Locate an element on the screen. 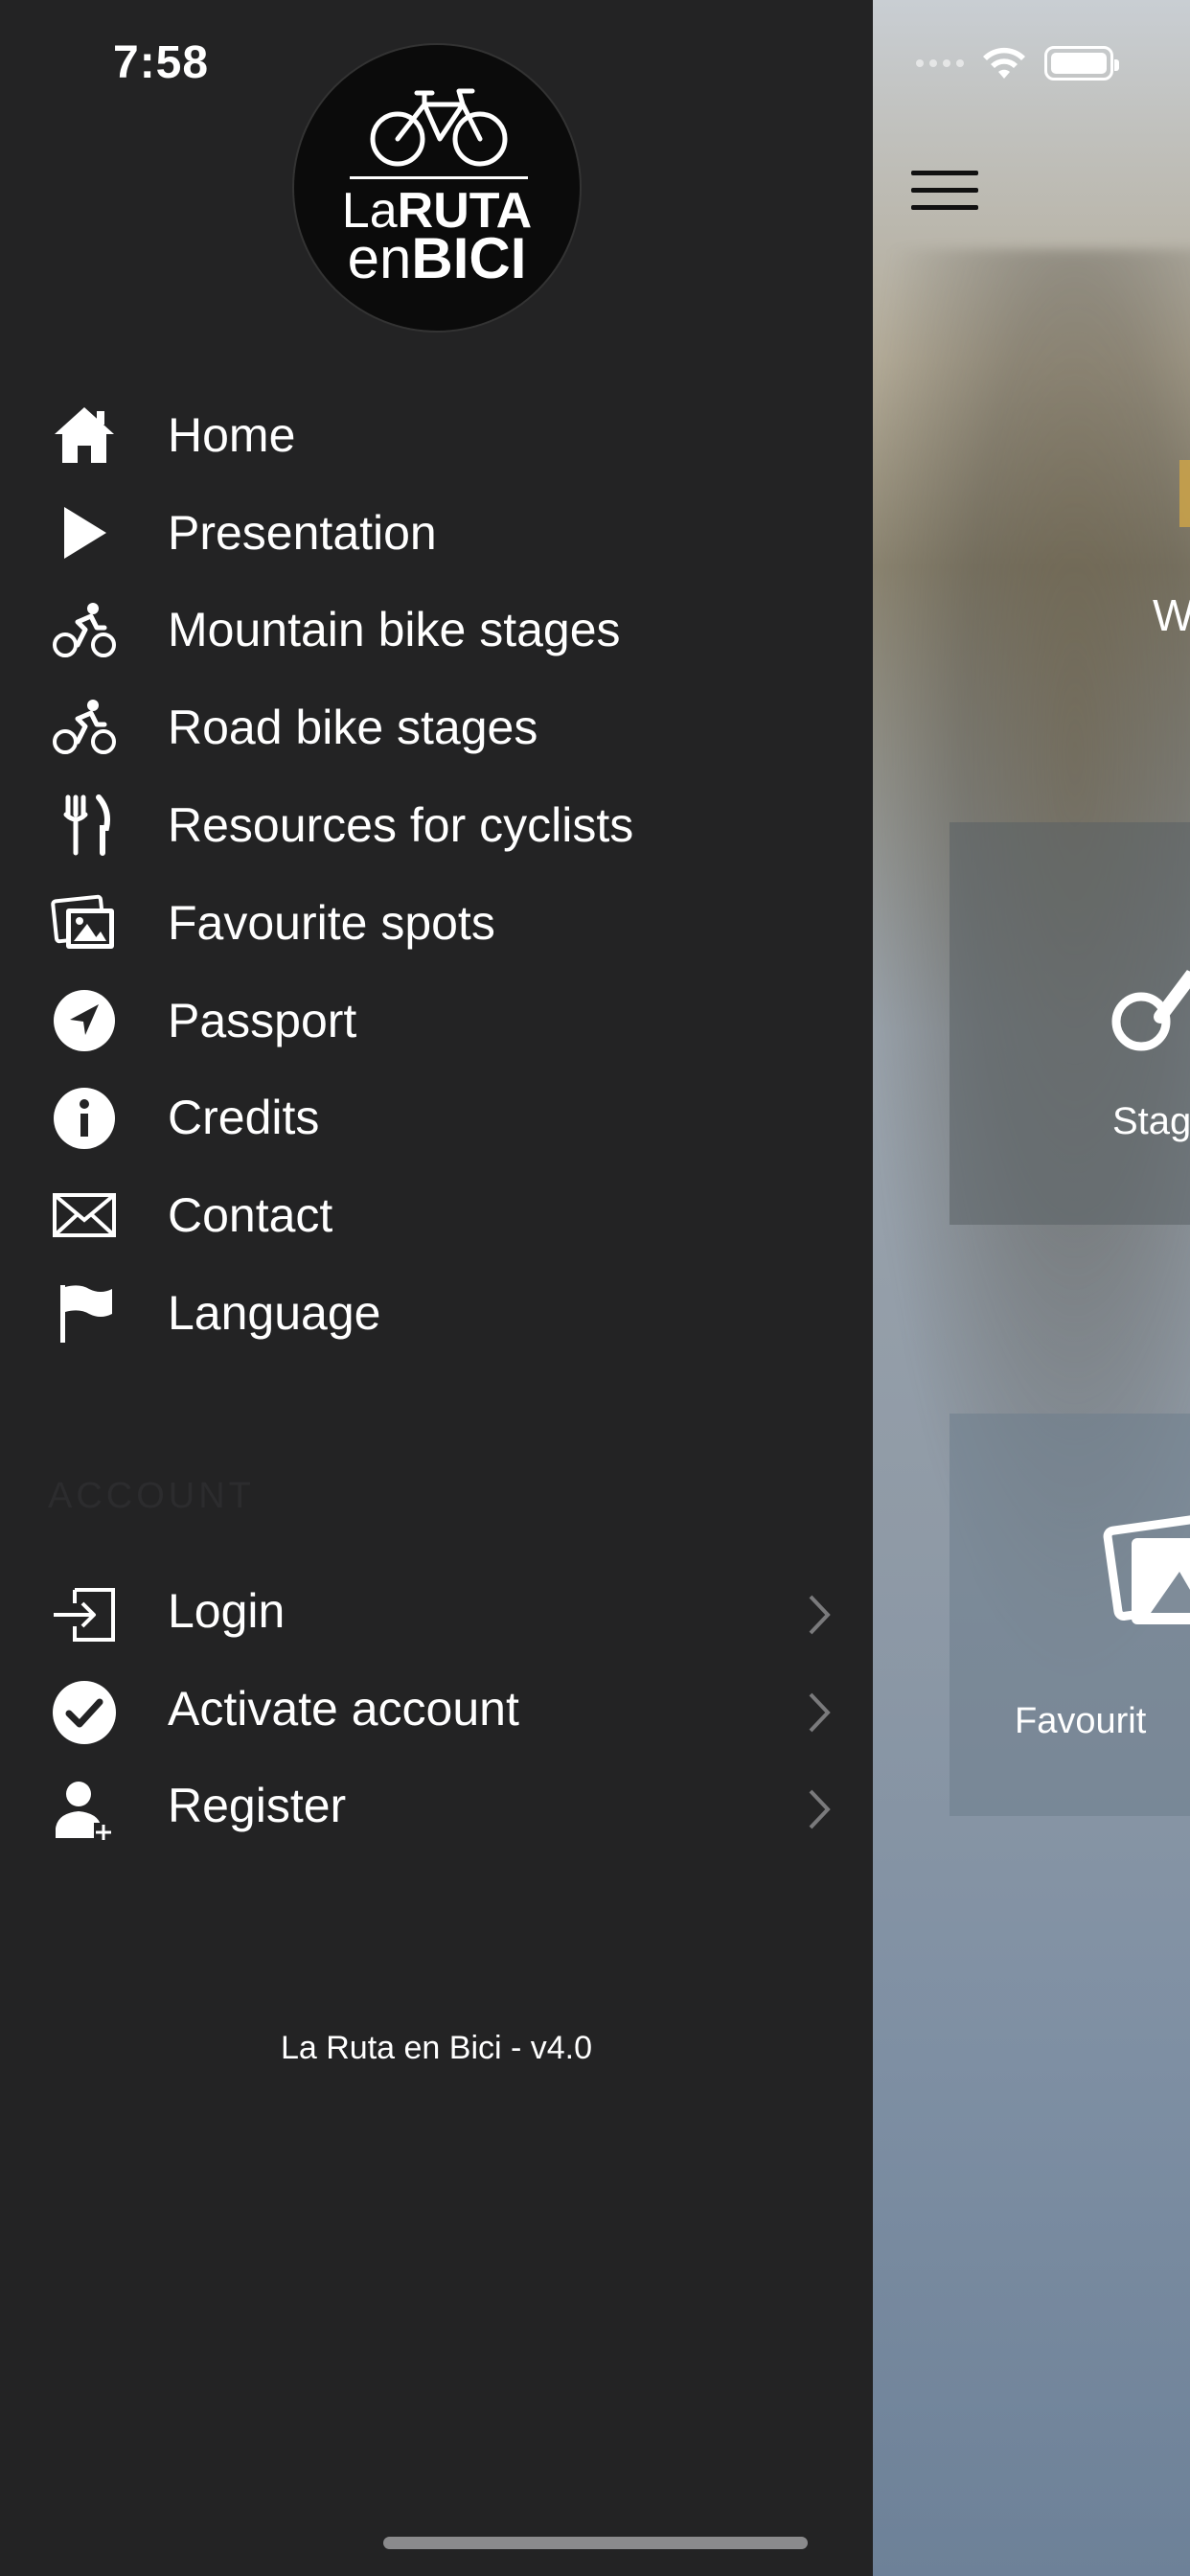 The image size is (1190, 2576). menu-item-label: Passport is located at coordinates (263, 1020).